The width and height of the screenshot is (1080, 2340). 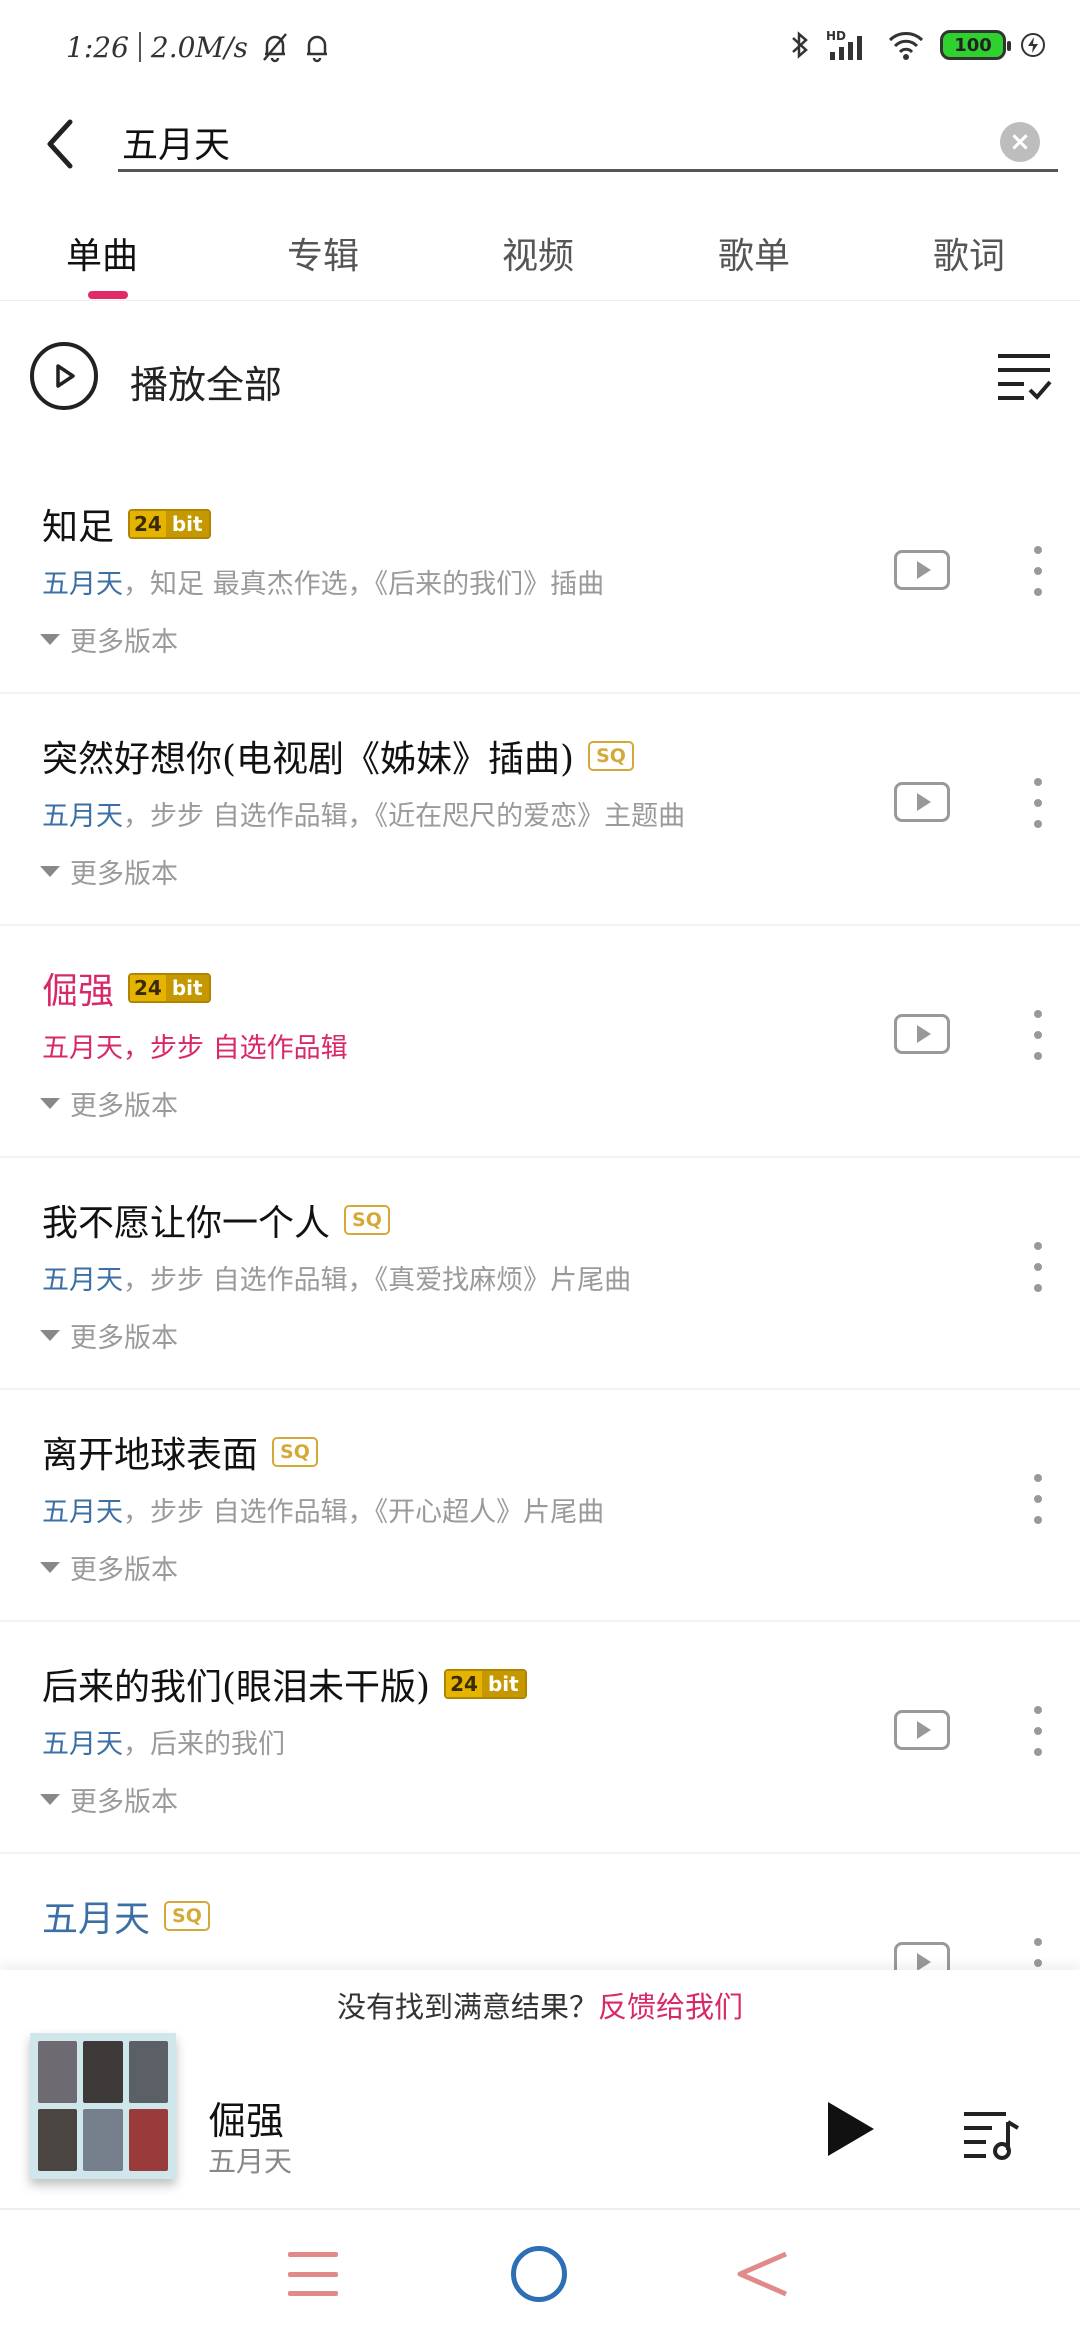 I want to click on badge-24-part: 24, so click(x=148, y=988).